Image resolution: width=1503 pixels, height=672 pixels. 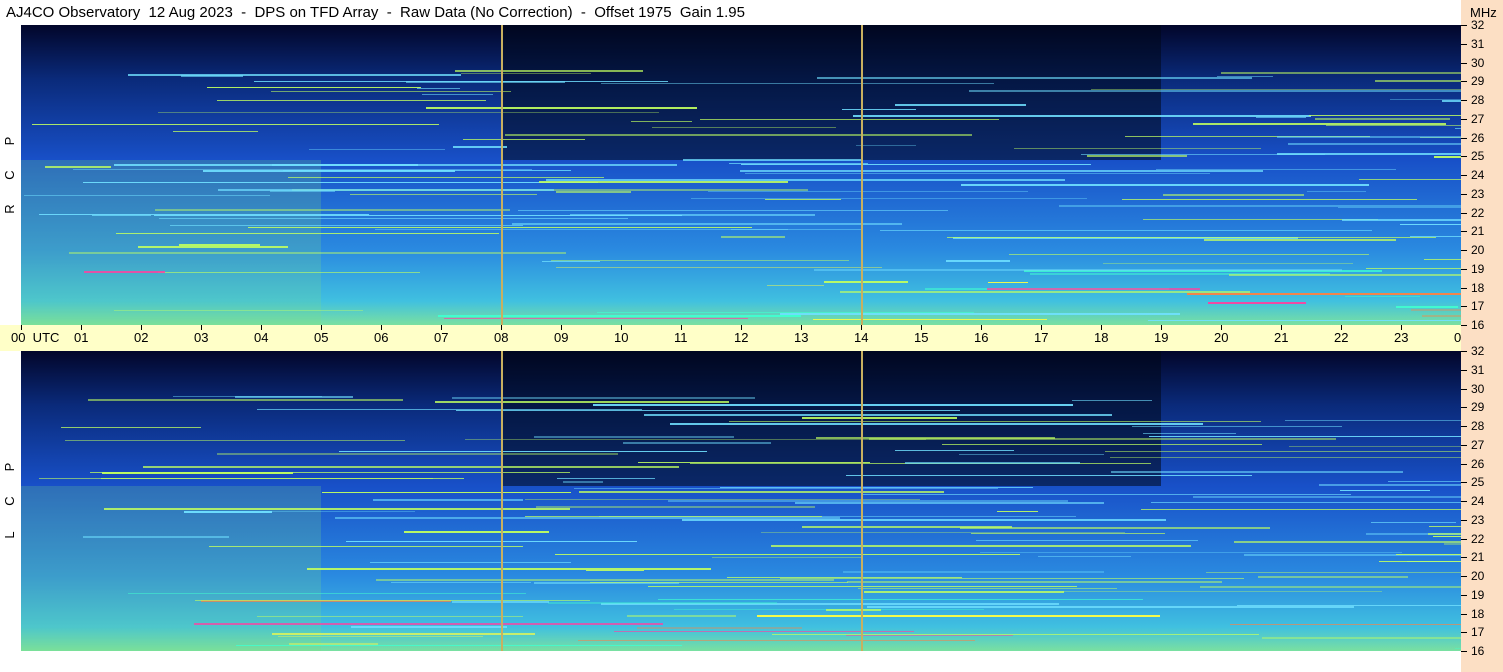 What do you see at coordinates (201, 337) in the screenshot?
I see `time-tick-label: 03` at bounding box center [201, 337].